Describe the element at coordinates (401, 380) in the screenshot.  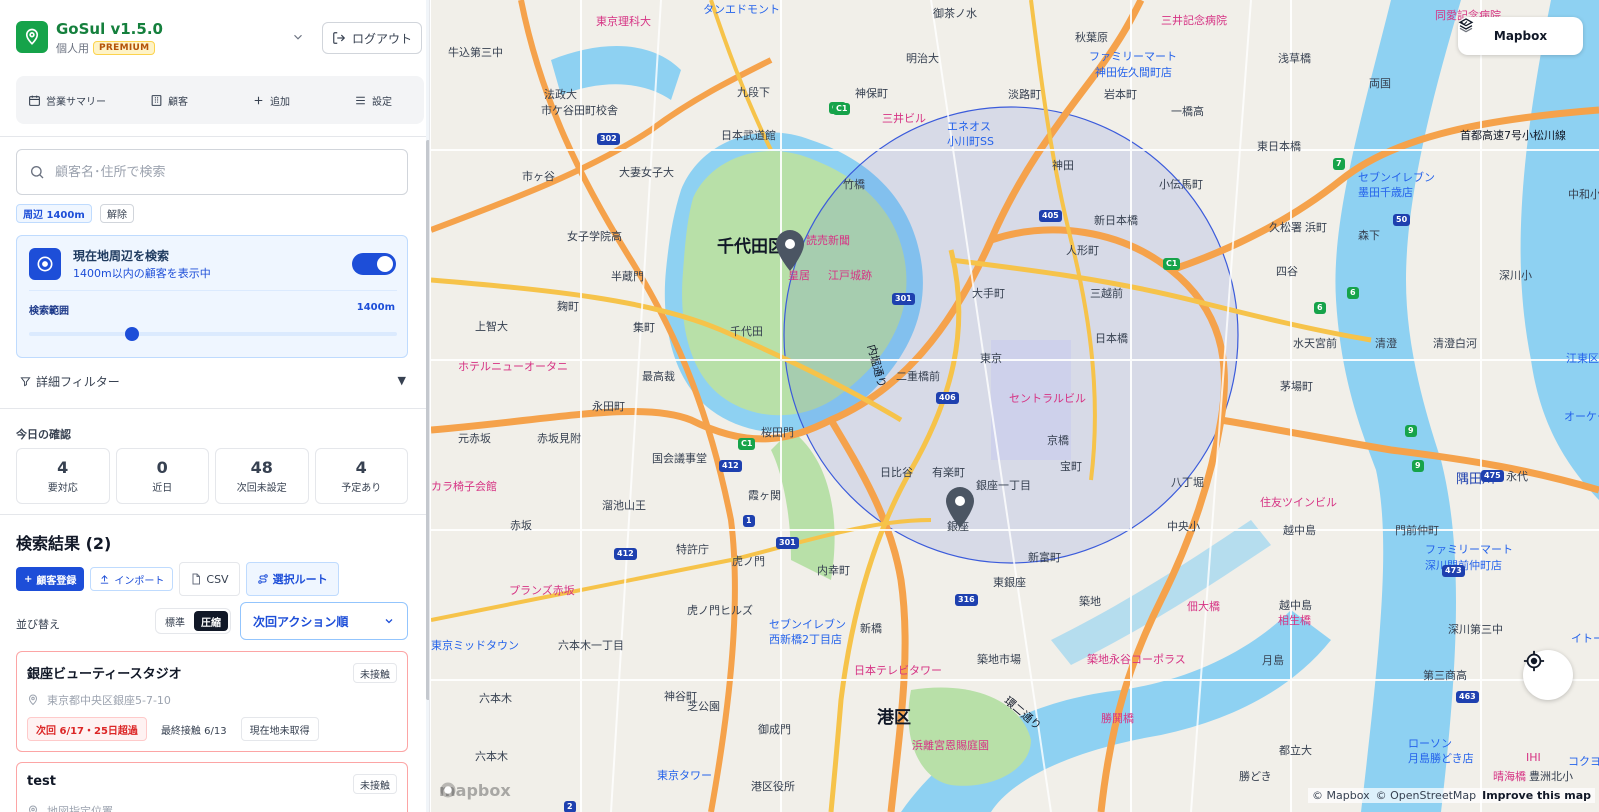
I see `caret-down-icon: ▼` at that location.